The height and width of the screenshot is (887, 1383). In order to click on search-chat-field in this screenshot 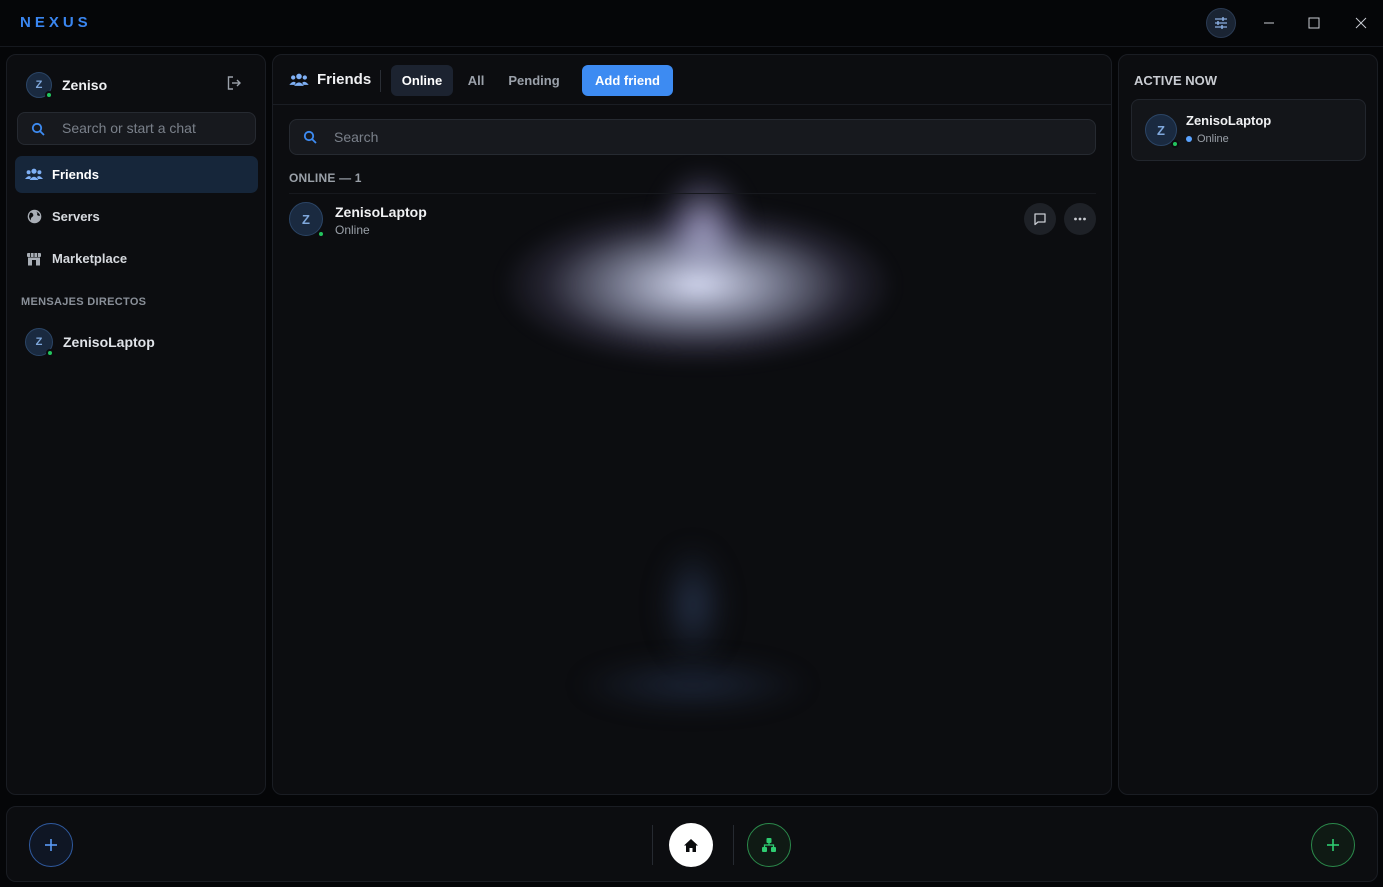, I will do `click(136, 128)`.